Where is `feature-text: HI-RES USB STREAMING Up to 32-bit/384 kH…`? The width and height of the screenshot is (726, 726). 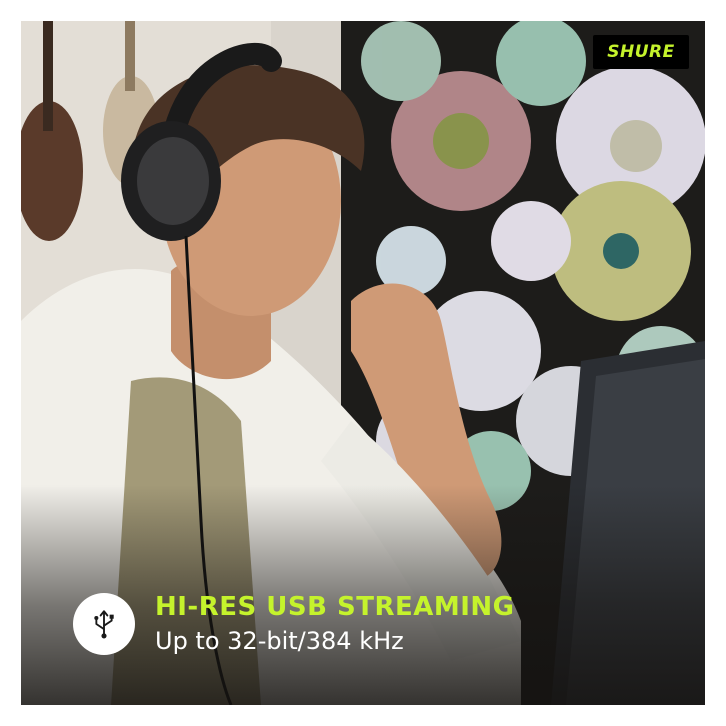
feature-text: HI-RES USB STREAMING Up to 32-bit/384 kH… is located at coordinates (335, 624).